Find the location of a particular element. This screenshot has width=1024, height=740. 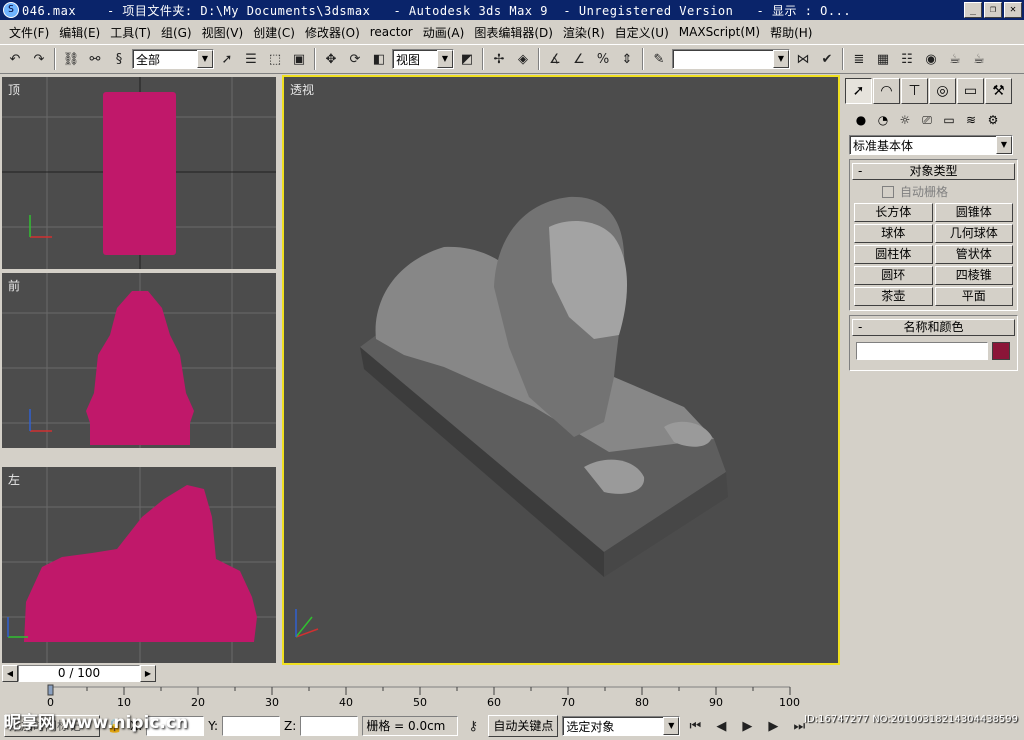

viewport-label-left: 左 is located at coordinates (14, 479).